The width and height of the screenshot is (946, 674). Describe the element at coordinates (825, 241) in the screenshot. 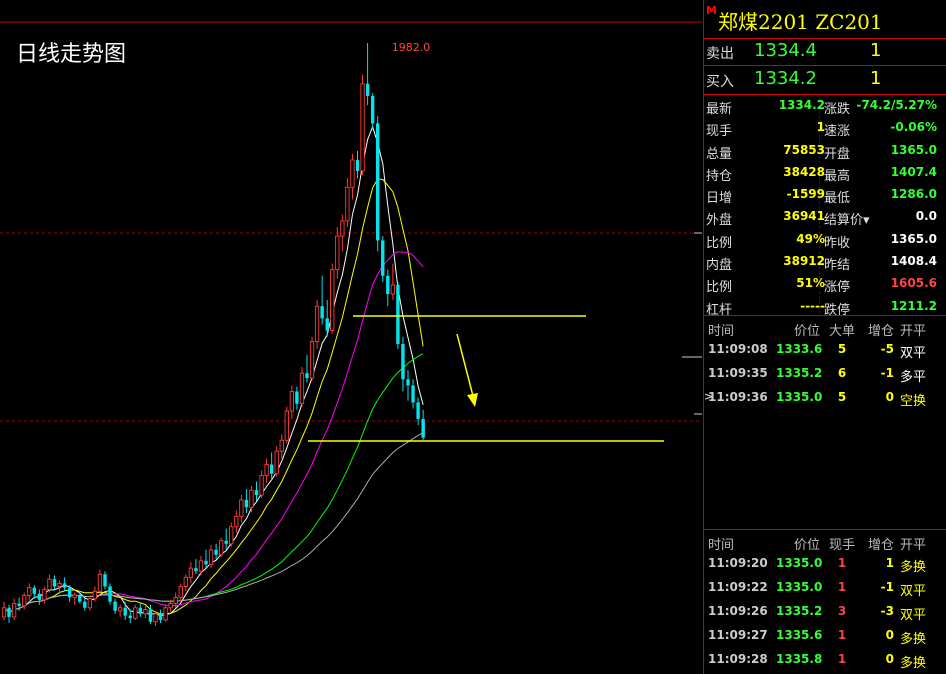

I see `quote-row: 比例 49% 昨收 1365.0` at that location.